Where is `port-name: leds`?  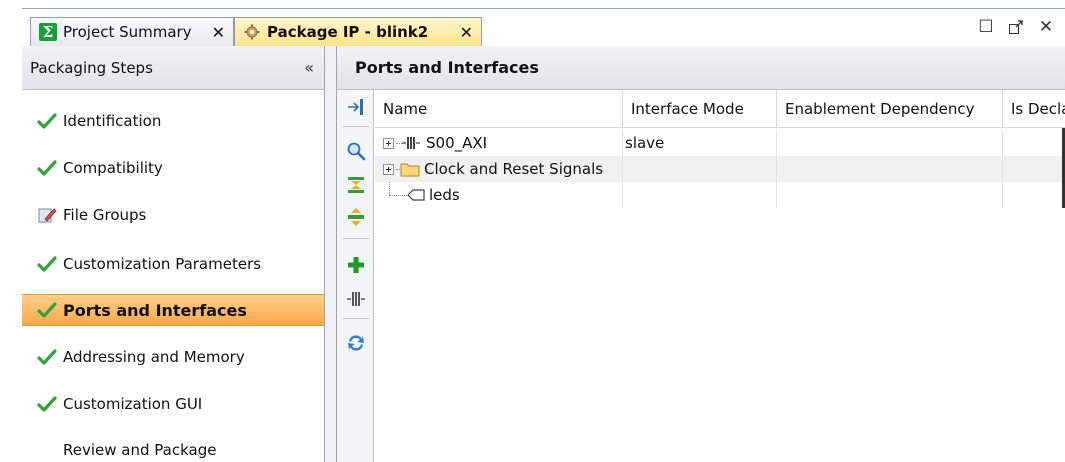 port-name: leds is located at coordinates (444, 195).